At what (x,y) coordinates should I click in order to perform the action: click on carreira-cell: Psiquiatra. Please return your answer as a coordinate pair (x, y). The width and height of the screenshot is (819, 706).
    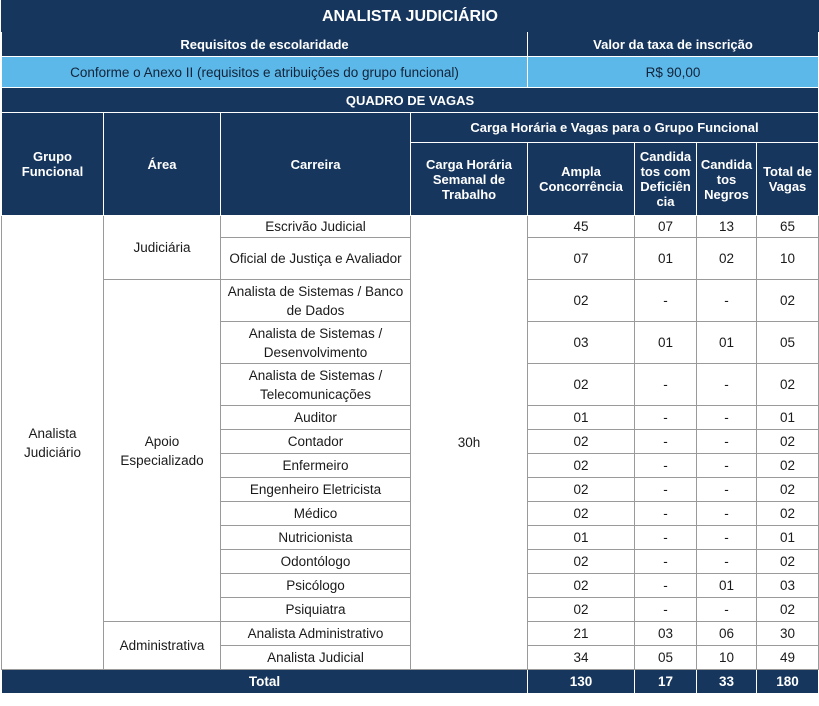
    Looking at the image, I should click on (315, 609).